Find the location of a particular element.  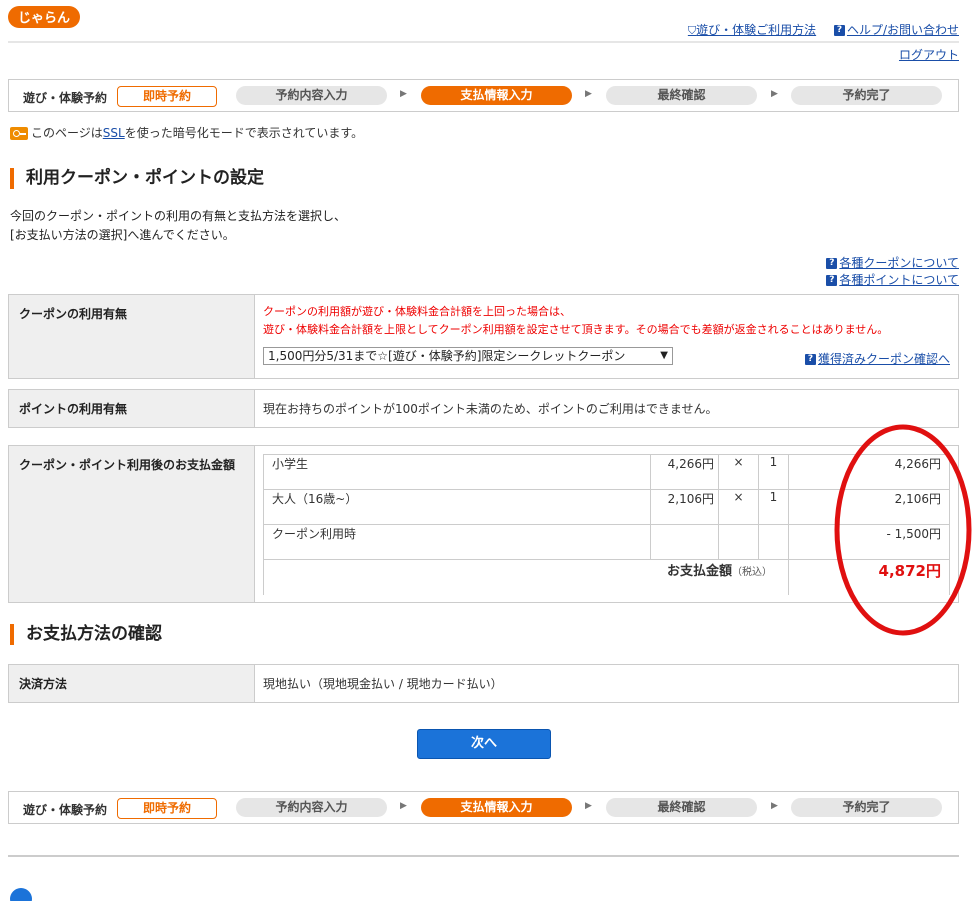

shield-icon: ⛉ is located at coordinates (692, 30).